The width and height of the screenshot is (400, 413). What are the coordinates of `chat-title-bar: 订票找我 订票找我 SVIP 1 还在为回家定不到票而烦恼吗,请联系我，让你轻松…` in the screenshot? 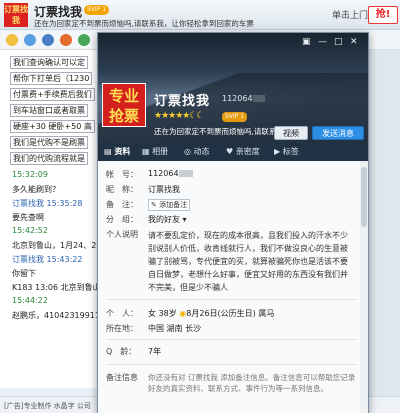 It's located at (200, 15).